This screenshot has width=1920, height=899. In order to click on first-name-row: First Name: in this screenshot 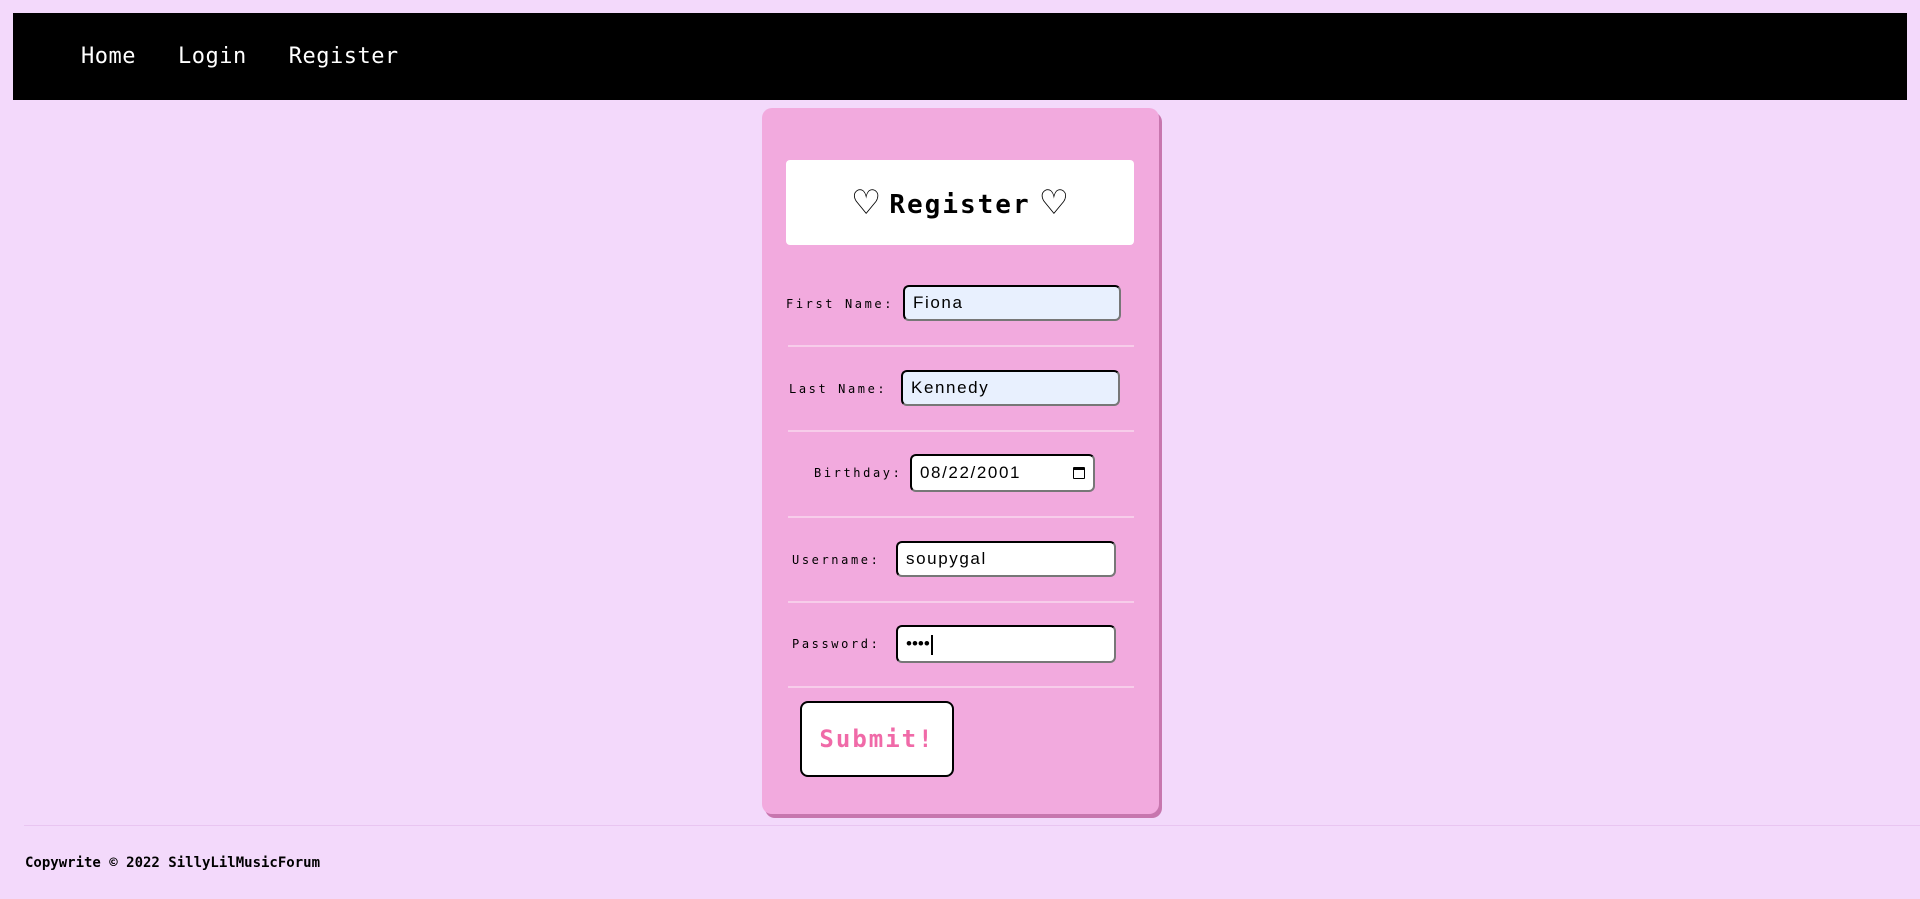, I will do `click(960, 305)`.